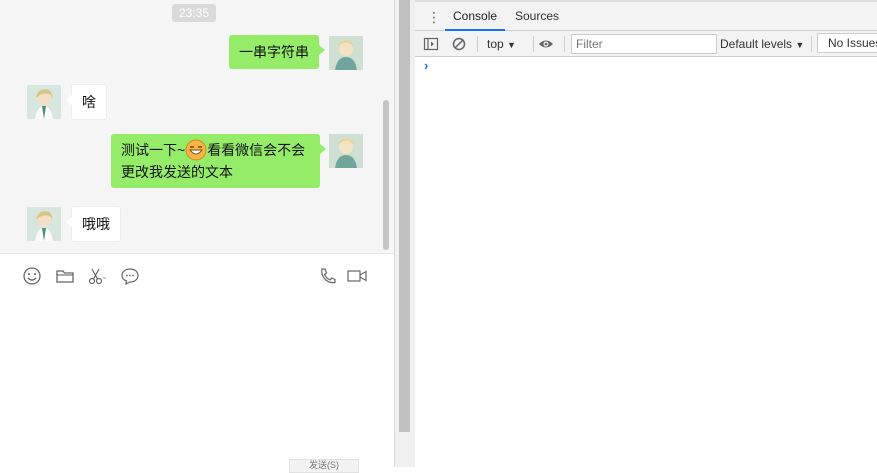 The image size is (877, 473). Describe the element at coordinates (197, 275) in the screenshot. I see `chat-toolbar` at that location.